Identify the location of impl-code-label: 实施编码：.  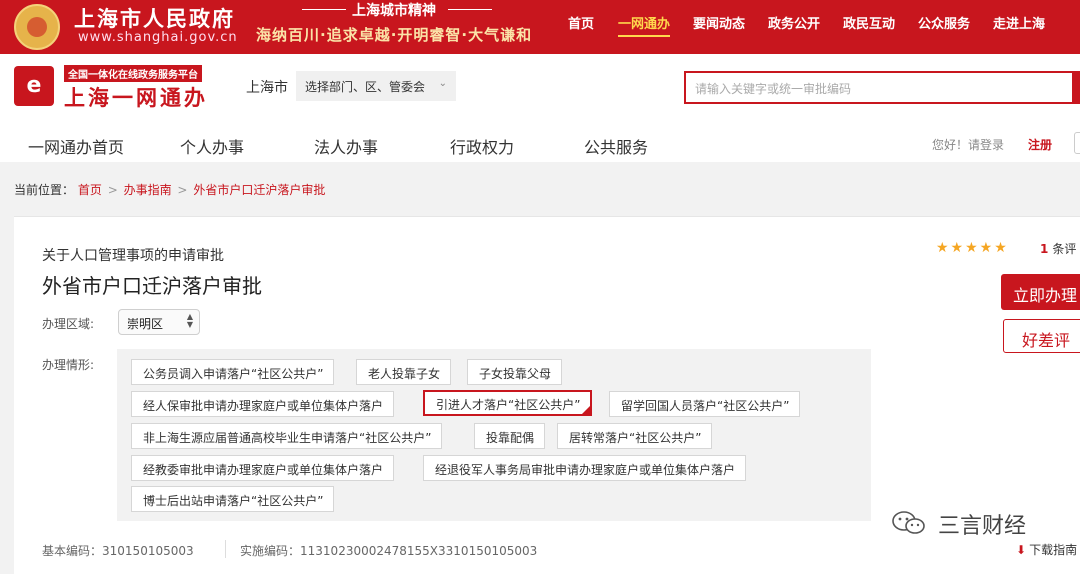
(270, 551).